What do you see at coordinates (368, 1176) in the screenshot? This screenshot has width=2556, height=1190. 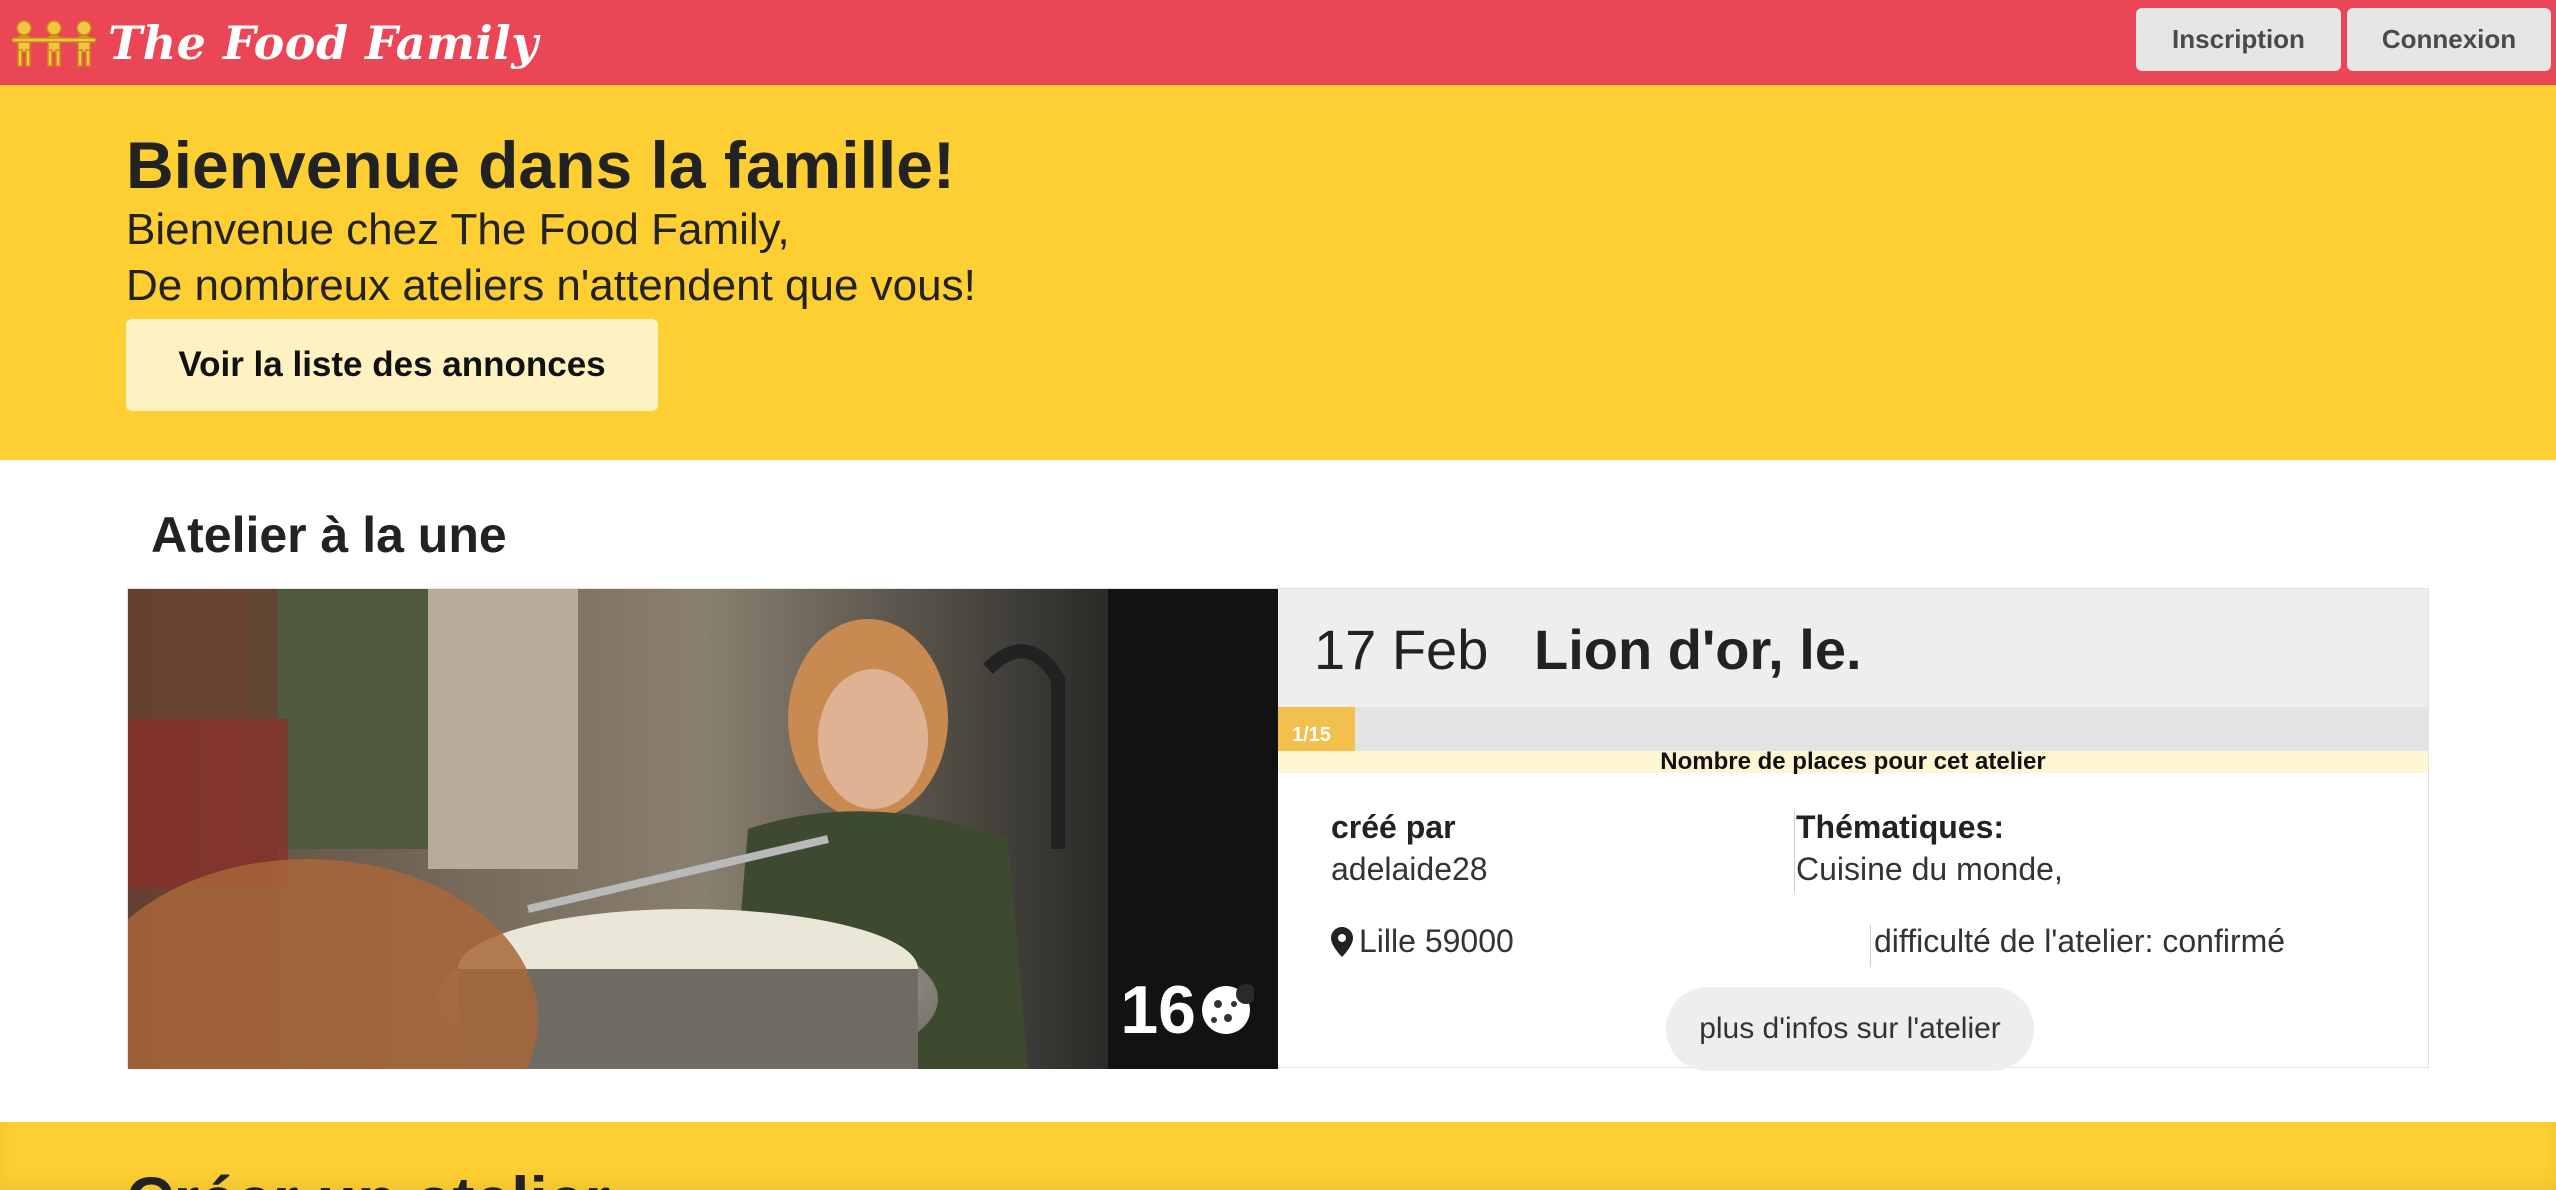 I see `create-atelier-title: Créer un atelier` at bounding box center [368, 1176].